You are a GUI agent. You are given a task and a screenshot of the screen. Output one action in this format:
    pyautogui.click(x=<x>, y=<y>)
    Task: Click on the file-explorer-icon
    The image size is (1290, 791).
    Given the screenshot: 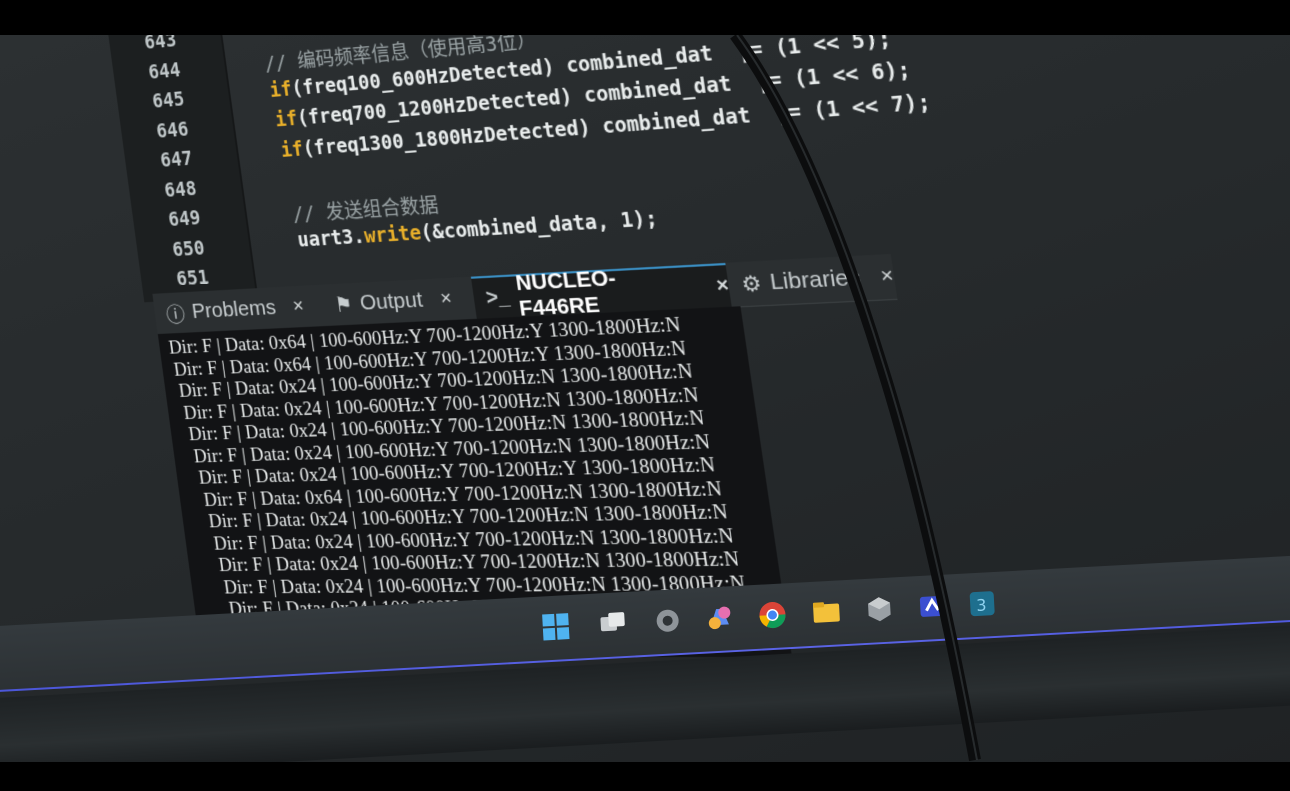 What is the action you would take?
    pyautogui.click(x=827, y=612)
    